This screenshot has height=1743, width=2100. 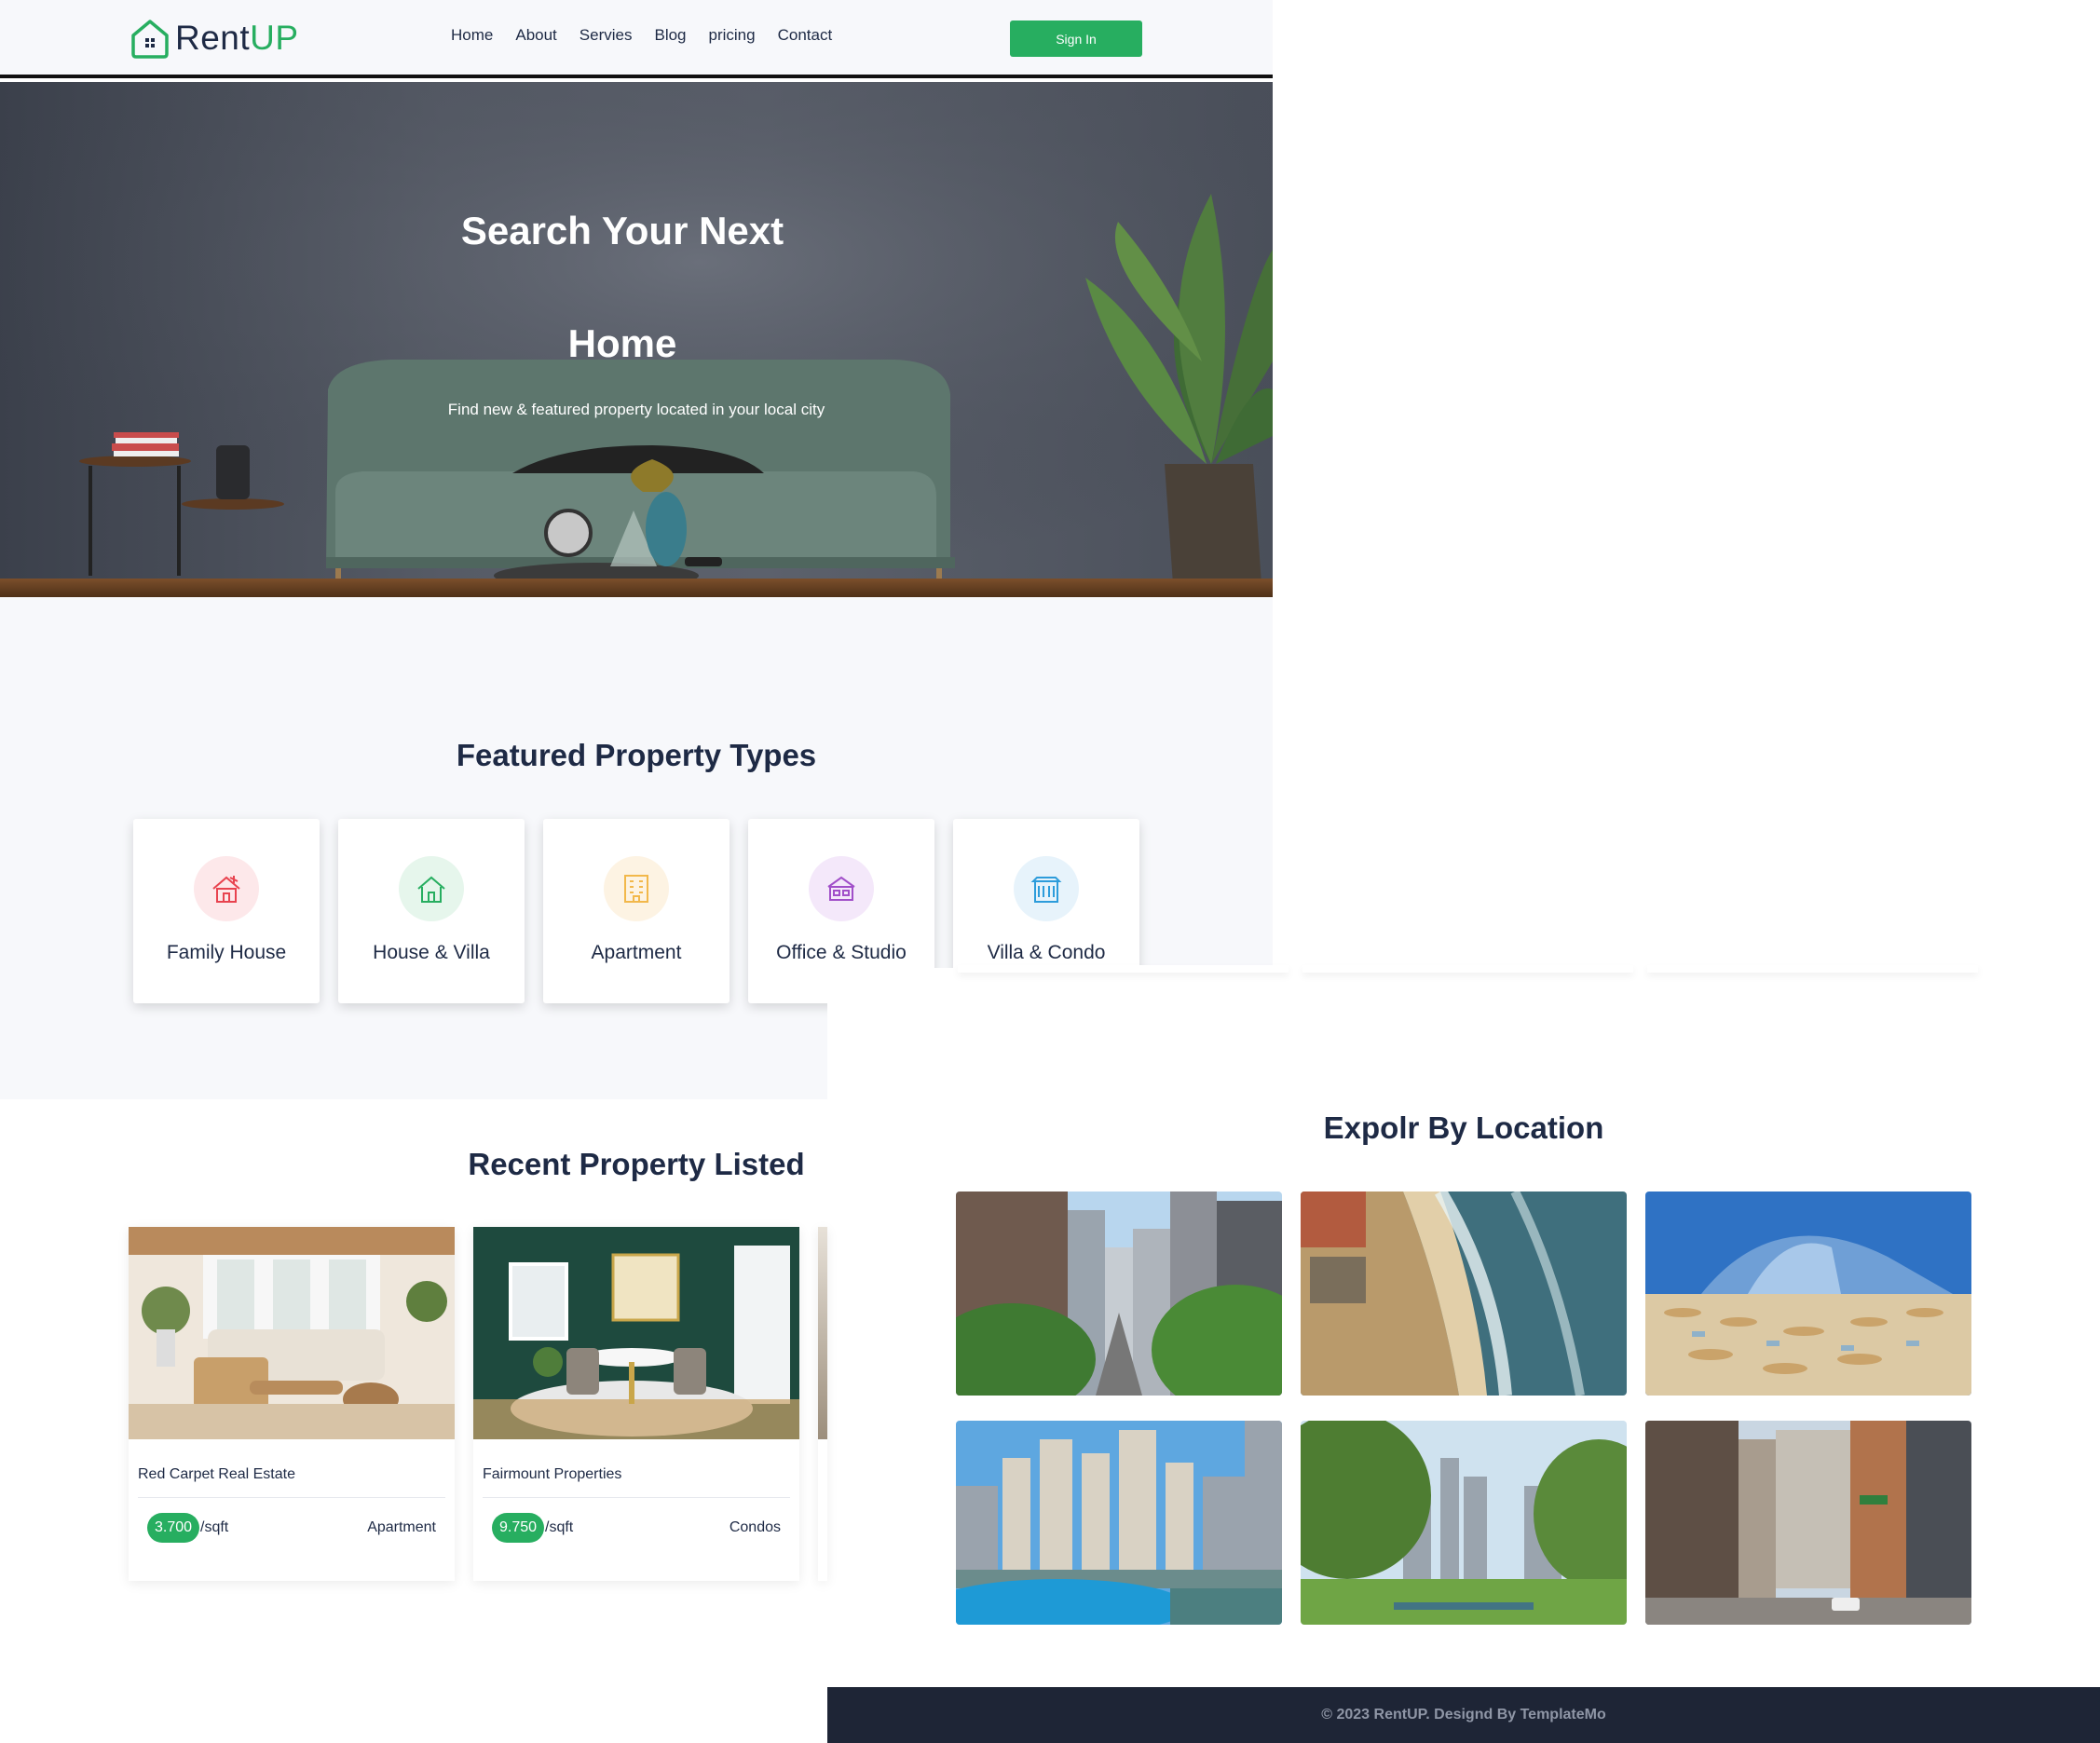 What do you see at coordinates (636, 1164) in the screenshot?
I see `recent-title: Recent Property Listed` at bounding box center [636, 1164].